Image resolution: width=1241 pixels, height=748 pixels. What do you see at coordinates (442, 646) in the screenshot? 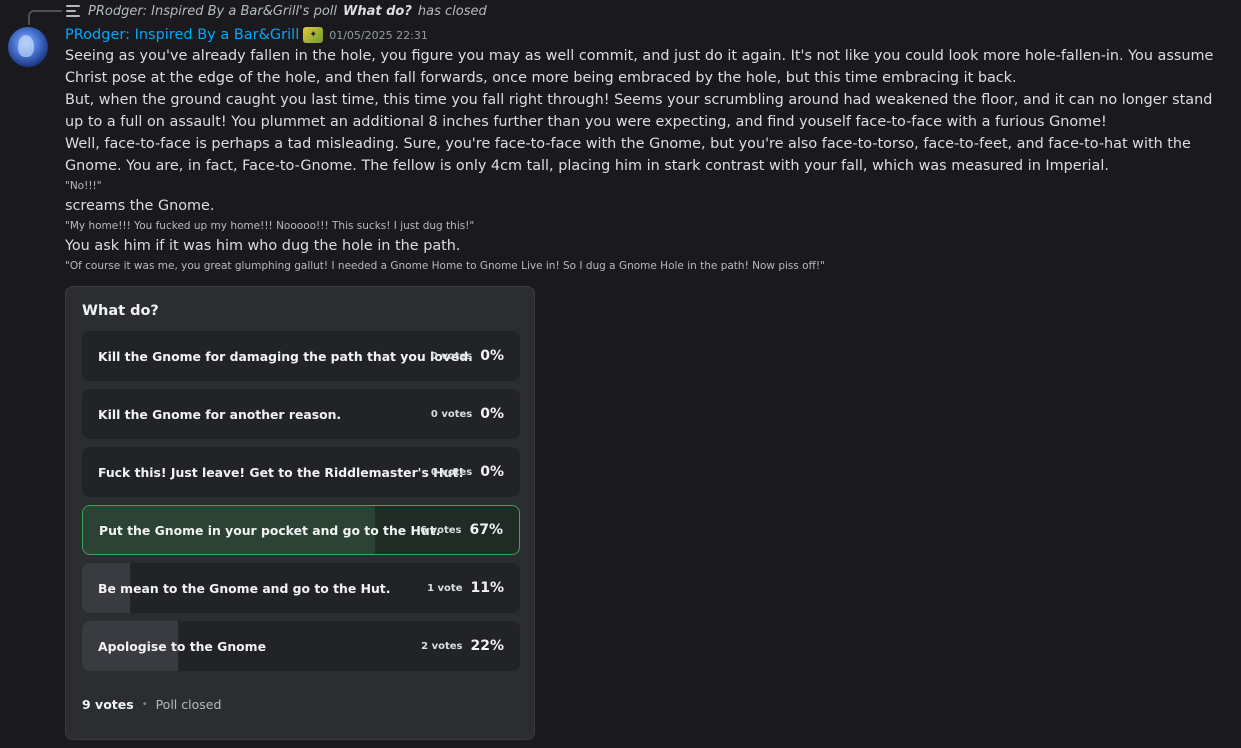
I see `poll-answer-votes: 2 votes` at bounding box center [442, 646].